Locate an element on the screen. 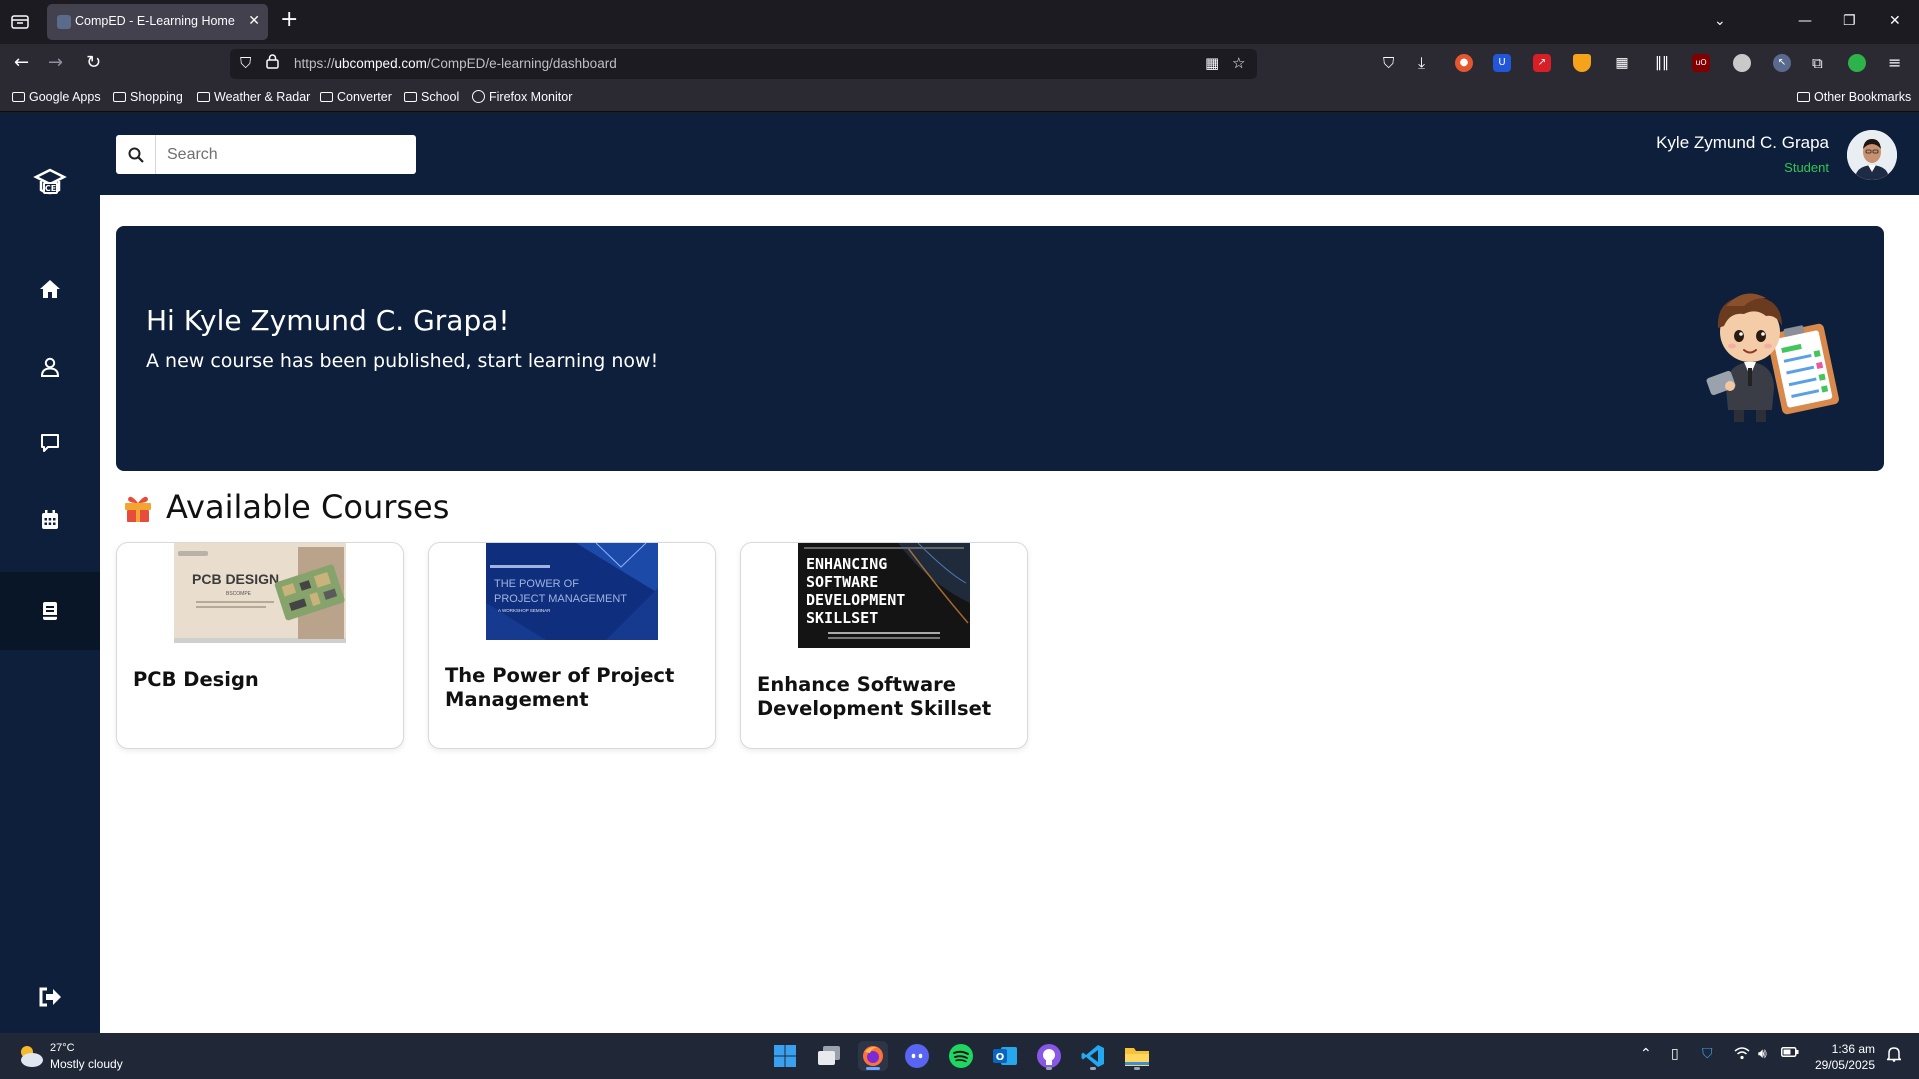 The height and width of the screenshot is (1079, 1919). clock-time: 1:36 am is located at coordinates (1853, 1049).